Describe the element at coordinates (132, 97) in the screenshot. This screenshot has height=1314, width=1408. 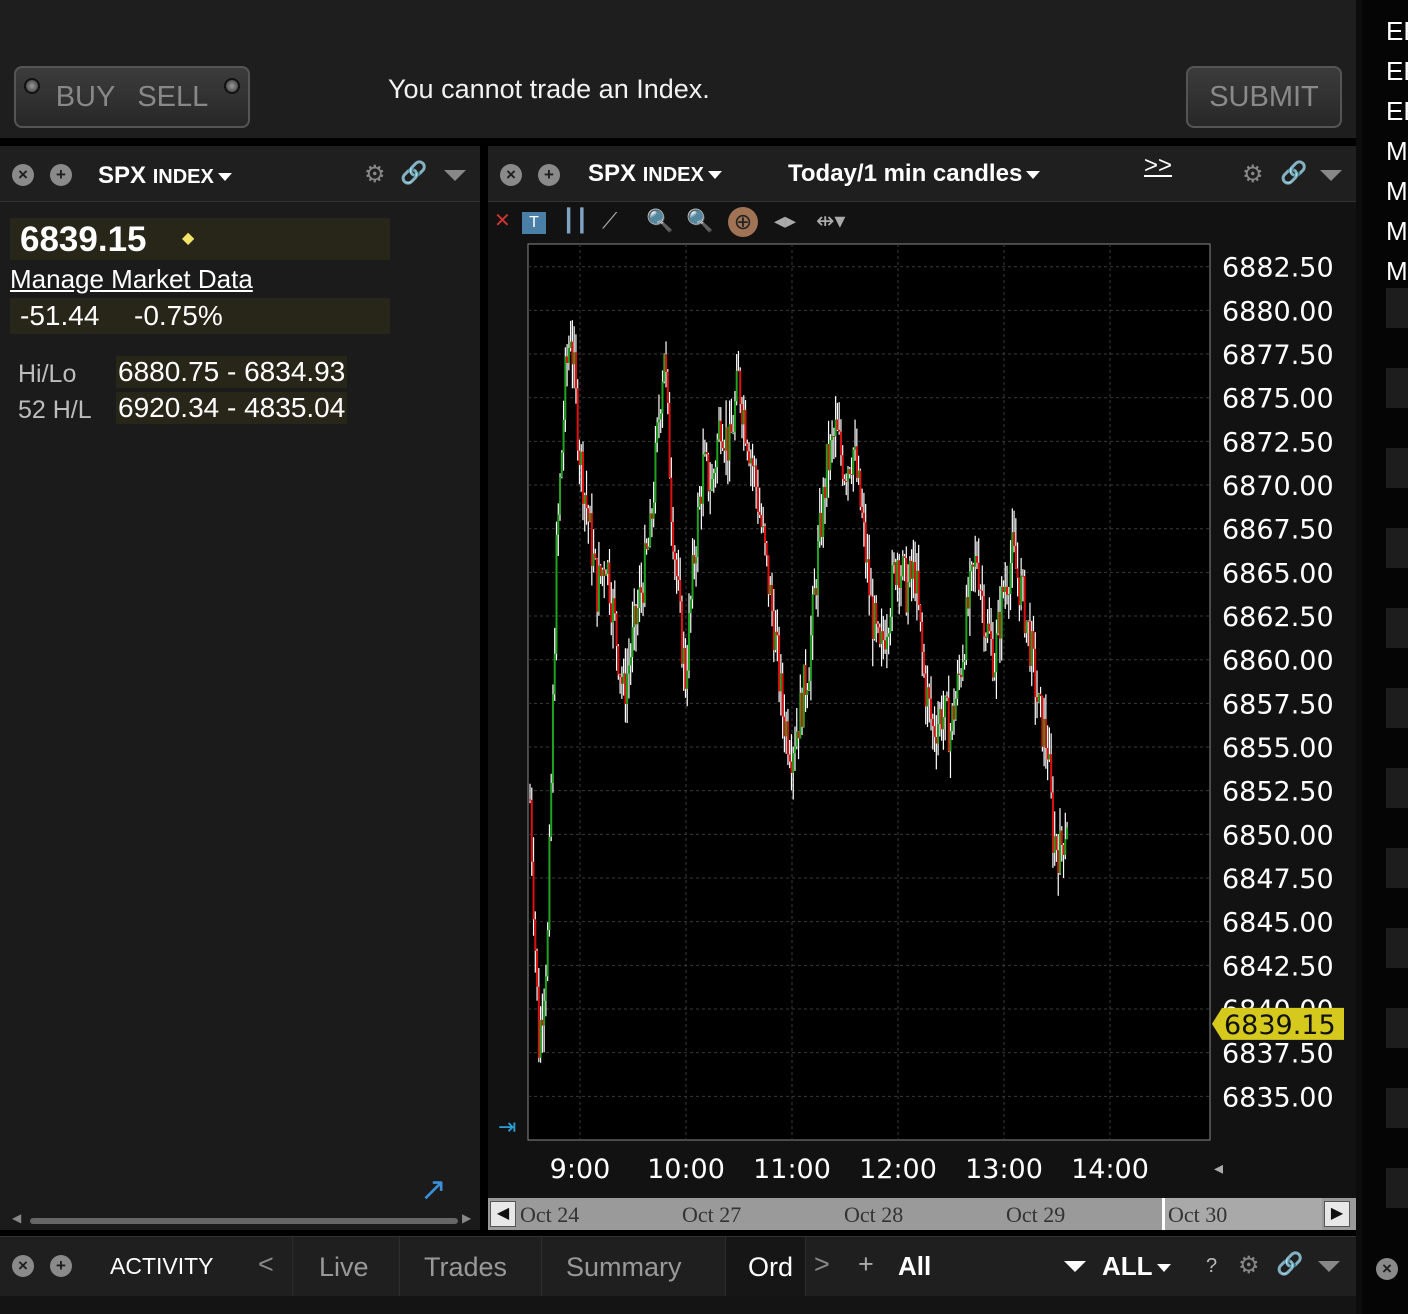
I see `buy-sell-toggle: BUY SELL` at that location.